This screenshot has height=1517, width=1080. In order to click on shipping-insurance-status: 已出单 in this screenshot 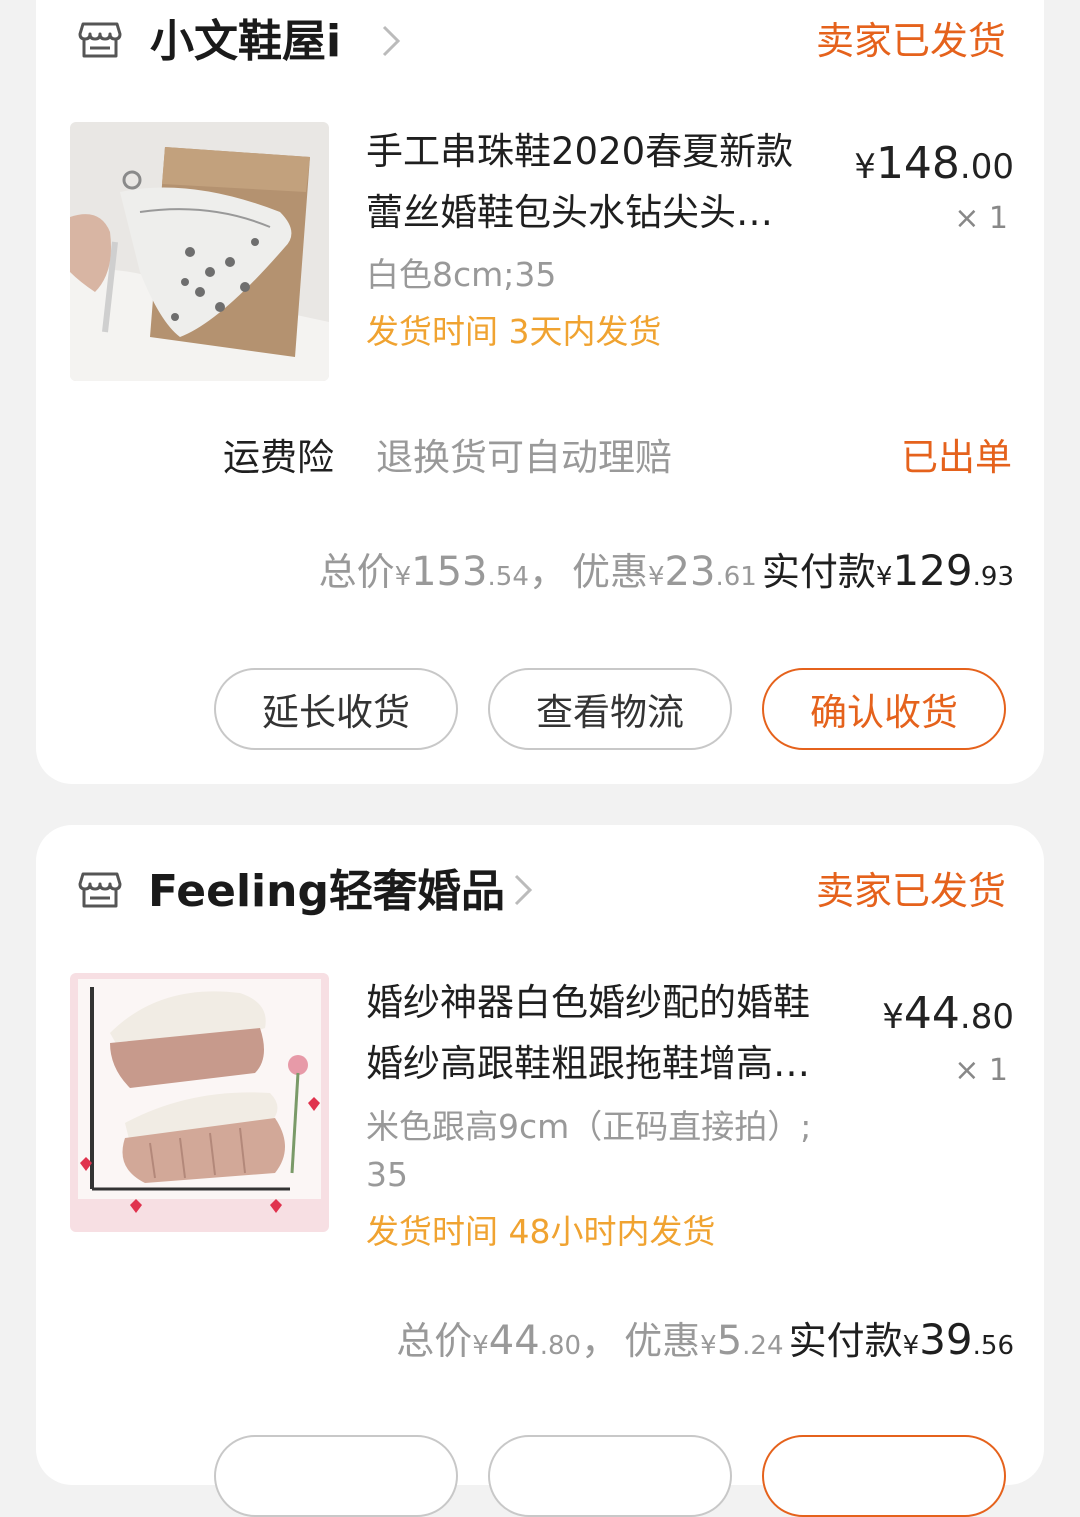, I will do `click(956, 457)`.